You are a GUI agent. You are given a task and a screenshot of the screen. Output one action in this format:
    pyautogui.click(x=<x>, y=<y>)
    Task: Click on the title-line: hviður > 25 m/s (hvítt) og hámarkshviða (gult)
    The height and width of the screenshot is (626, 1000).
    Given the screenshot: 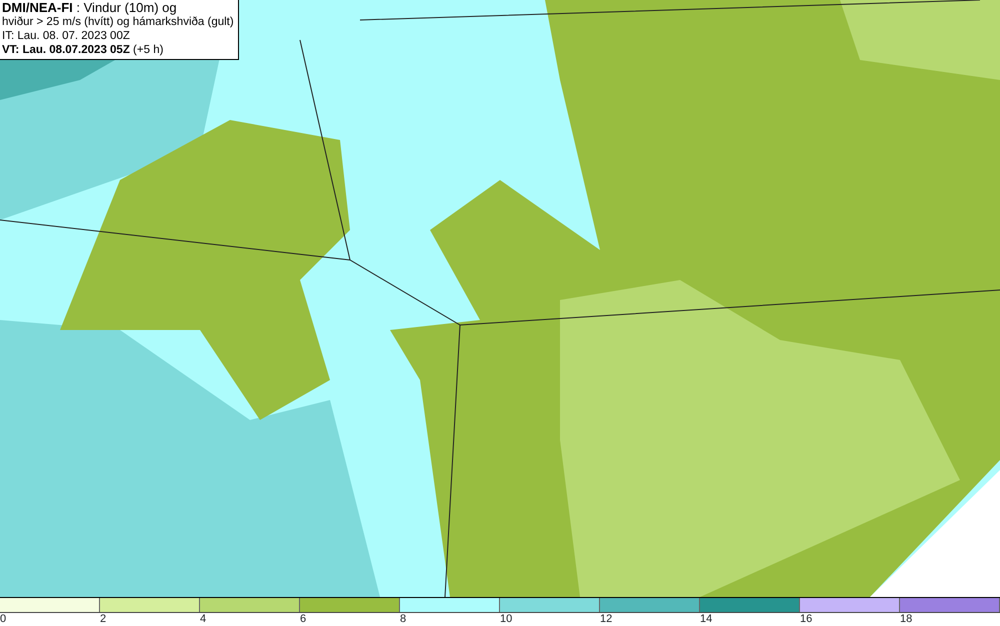 What is the action you would take?
    pyautogui.click(x=118, y=22)
    